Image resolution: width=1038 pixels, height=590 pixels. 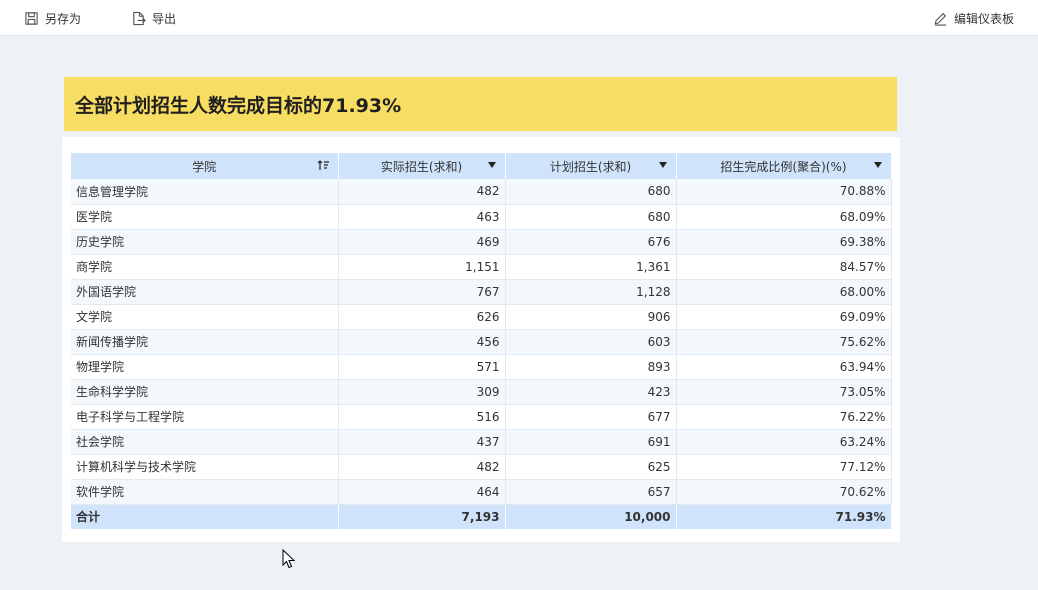 I want to click on edit-dashboard-label: 编辑仪表板, so click(x=984, y=18).